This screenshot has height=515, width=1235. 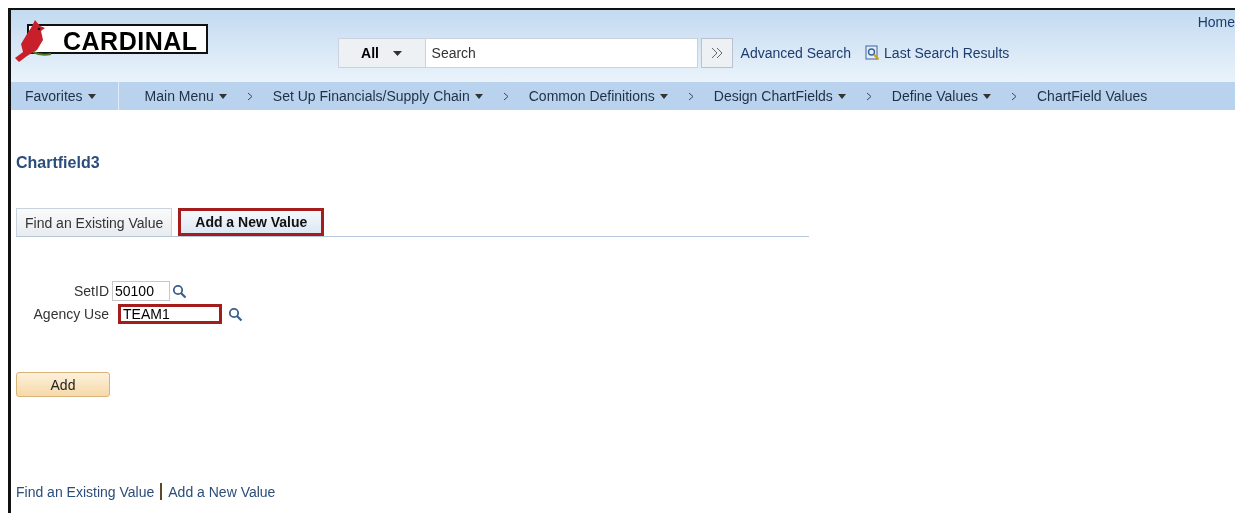 I want to click on input-field: TEAM1, so click(x=170, y=314).